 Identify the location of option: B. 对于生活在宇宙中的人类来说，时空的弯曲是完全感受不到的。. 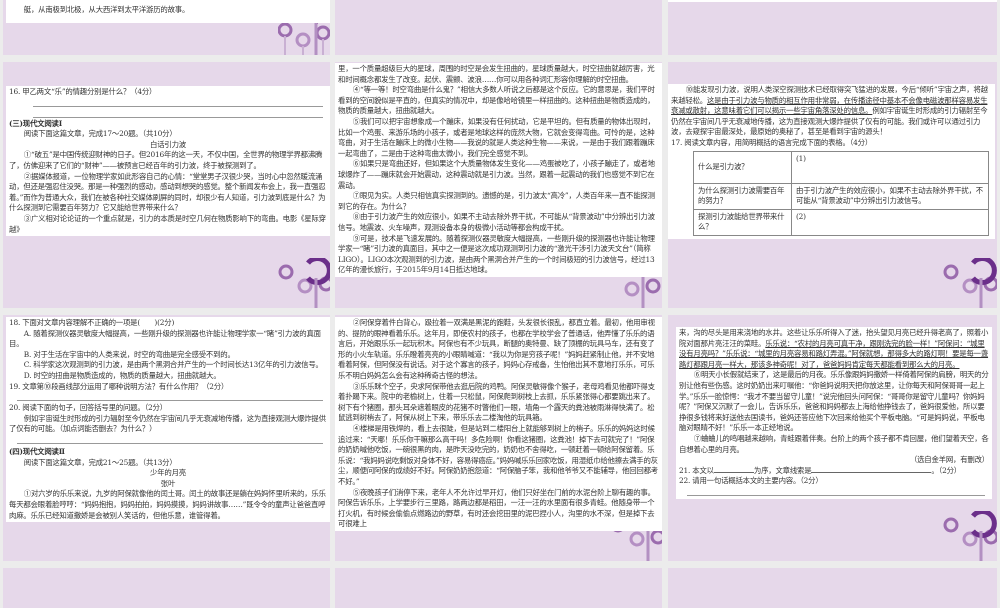
(168, 355).